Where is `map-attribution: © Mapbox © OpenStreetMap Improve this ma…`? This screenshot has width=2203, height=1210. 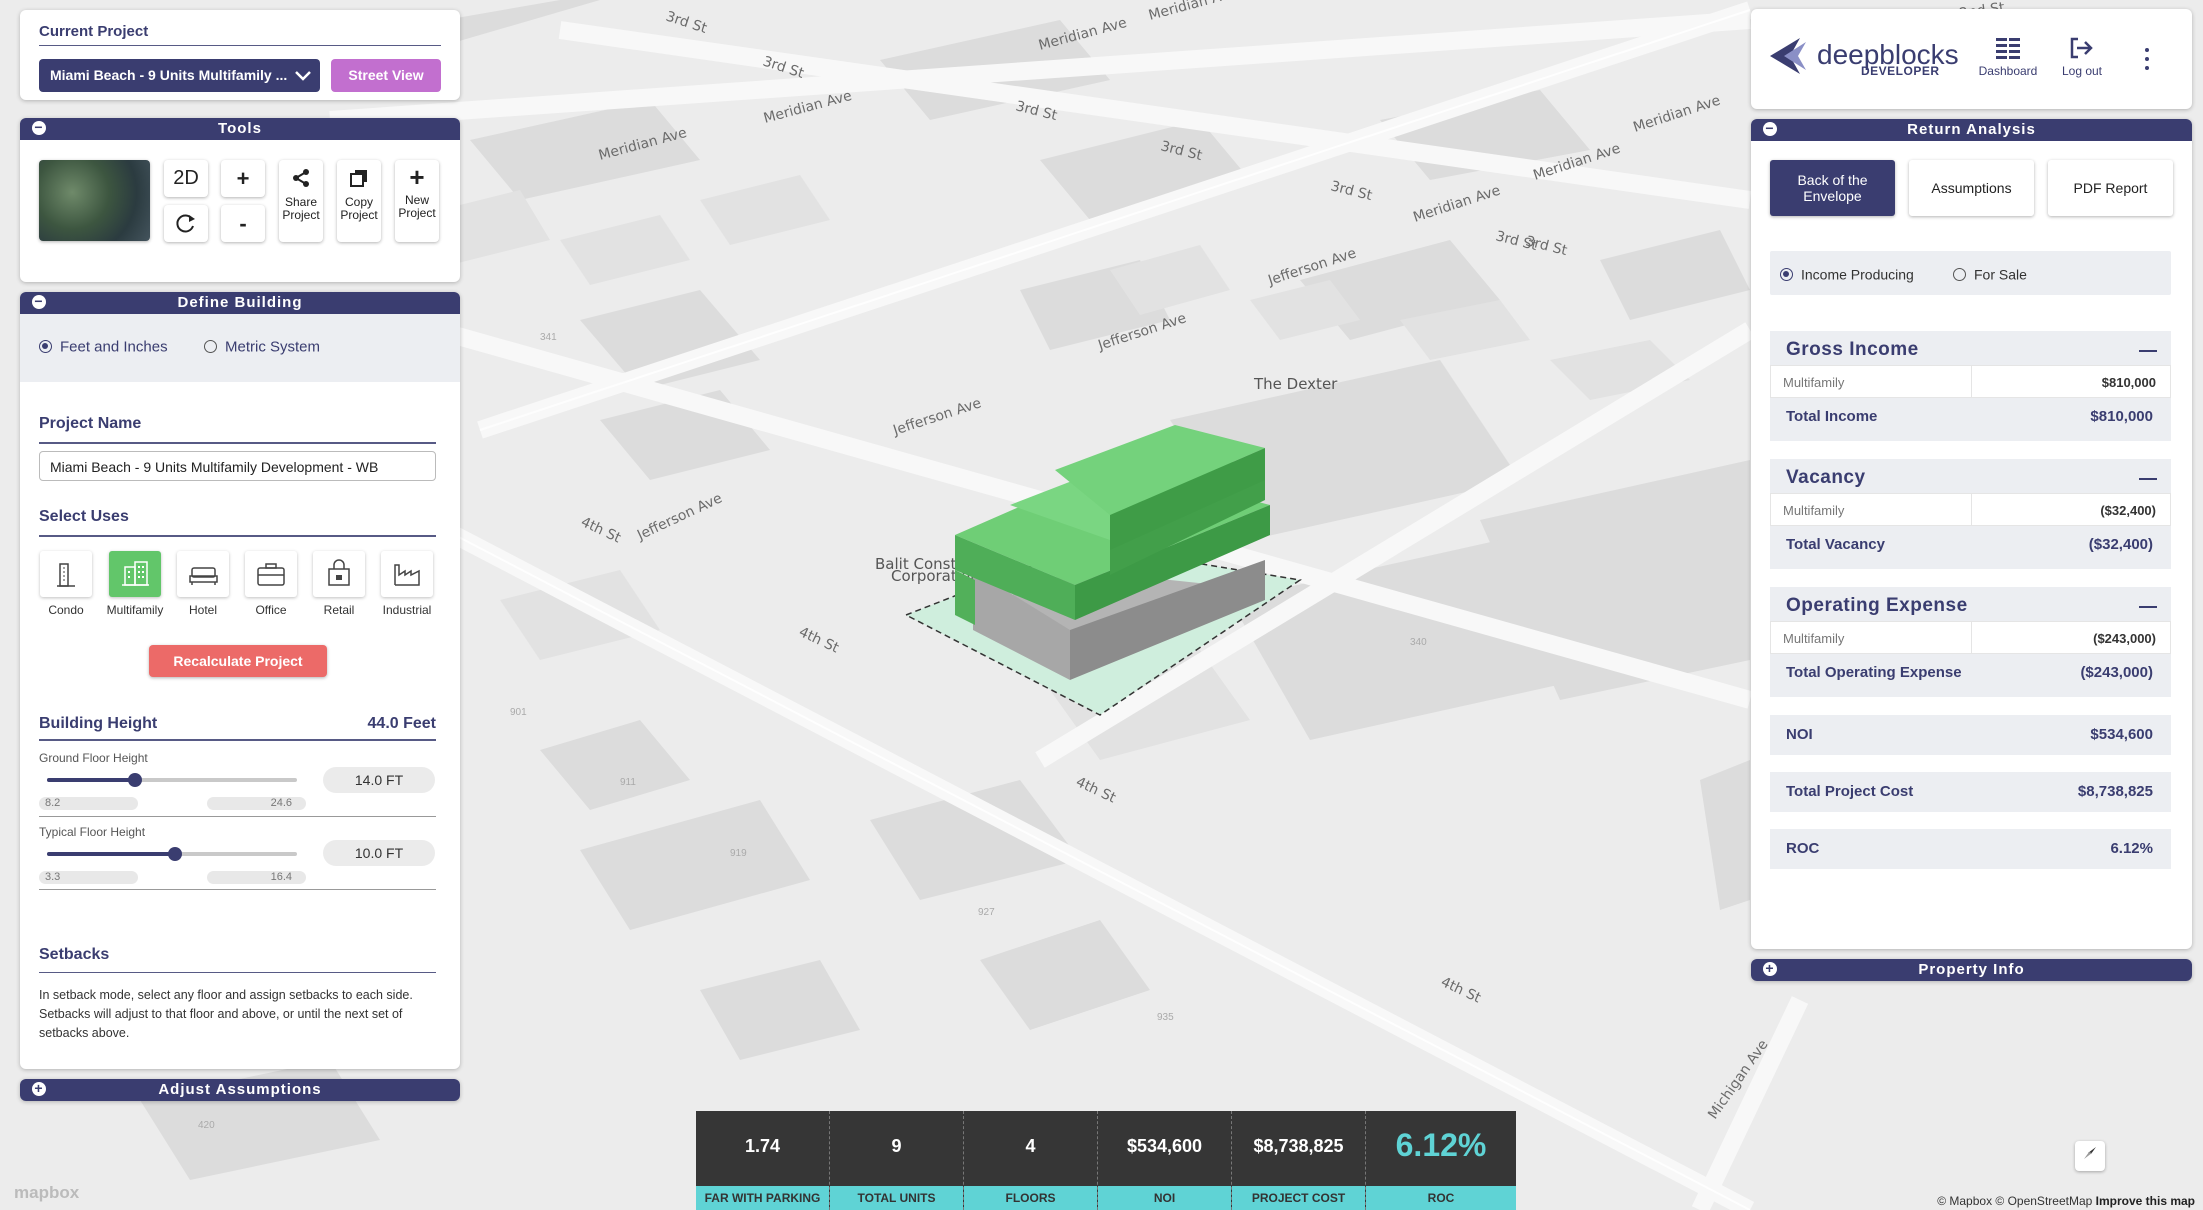 map-attribution: © Mapbox © OpenStreetMap Improve this ma… is located at coordinates (2066, 1201).